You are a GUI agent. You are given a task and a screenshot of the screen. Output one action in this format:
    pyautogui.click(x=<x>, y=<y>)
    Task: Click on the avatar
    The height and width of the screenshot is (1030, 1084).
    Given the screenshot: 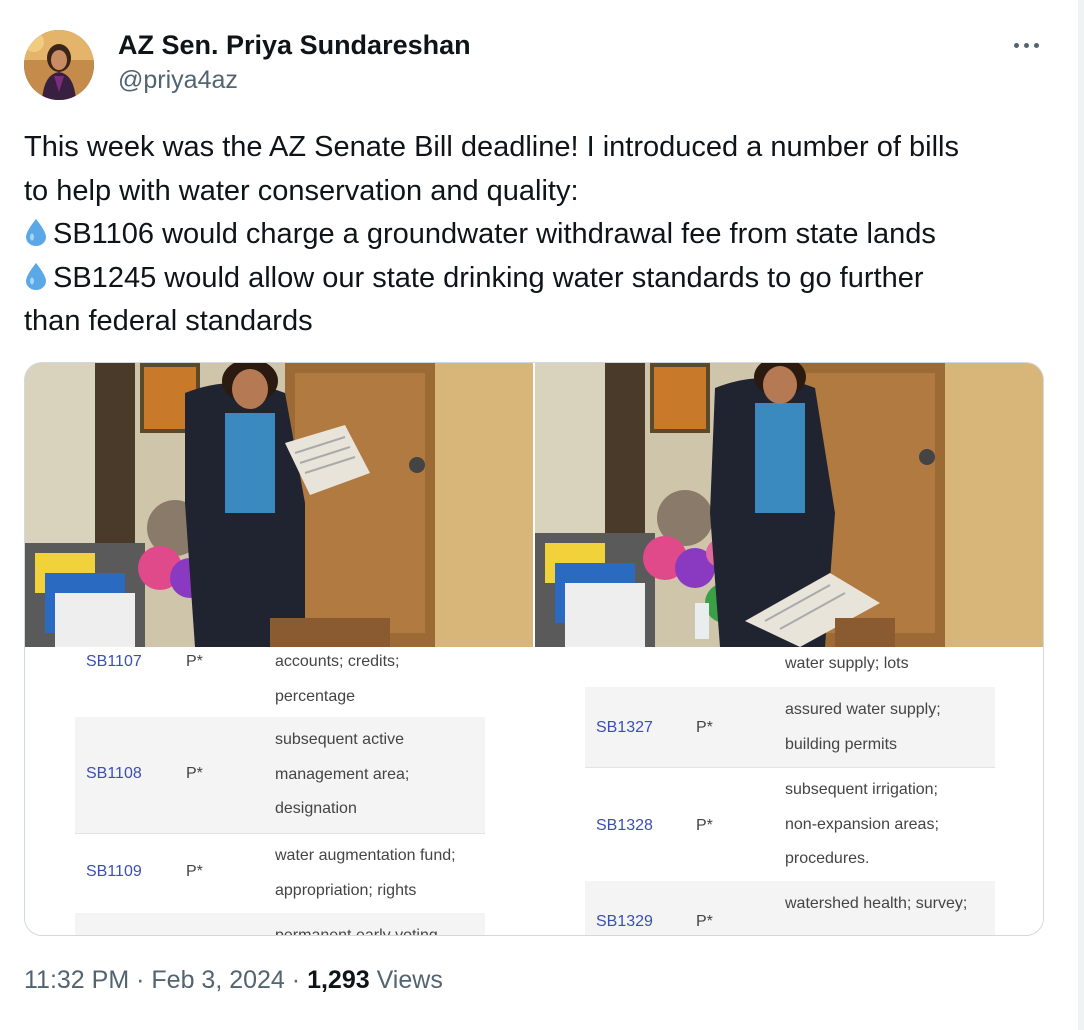 What is the action you would take?
    pyautogui.click(x=59, y=65)
    